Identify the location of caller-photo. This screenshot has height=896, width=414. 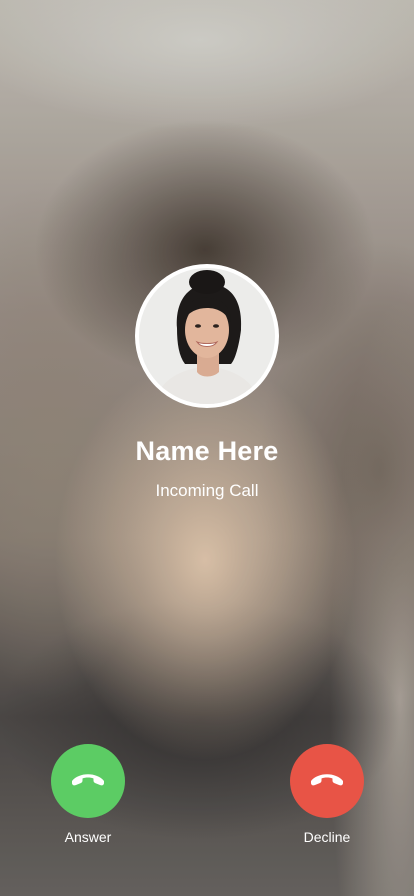
(207, 336).